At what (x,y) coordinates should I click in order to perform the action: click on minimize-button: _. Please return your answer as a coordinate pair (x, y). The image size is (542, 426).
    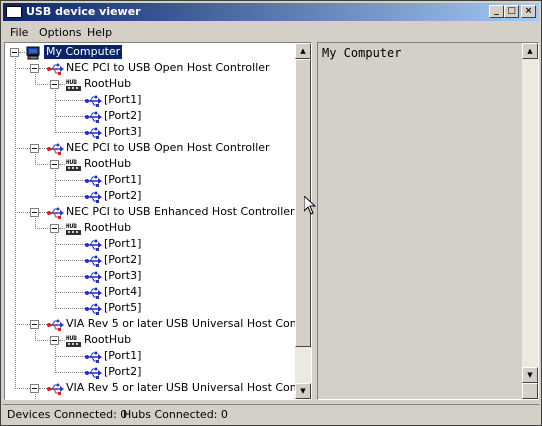
    Looking at the image, I should click on (496, 11).